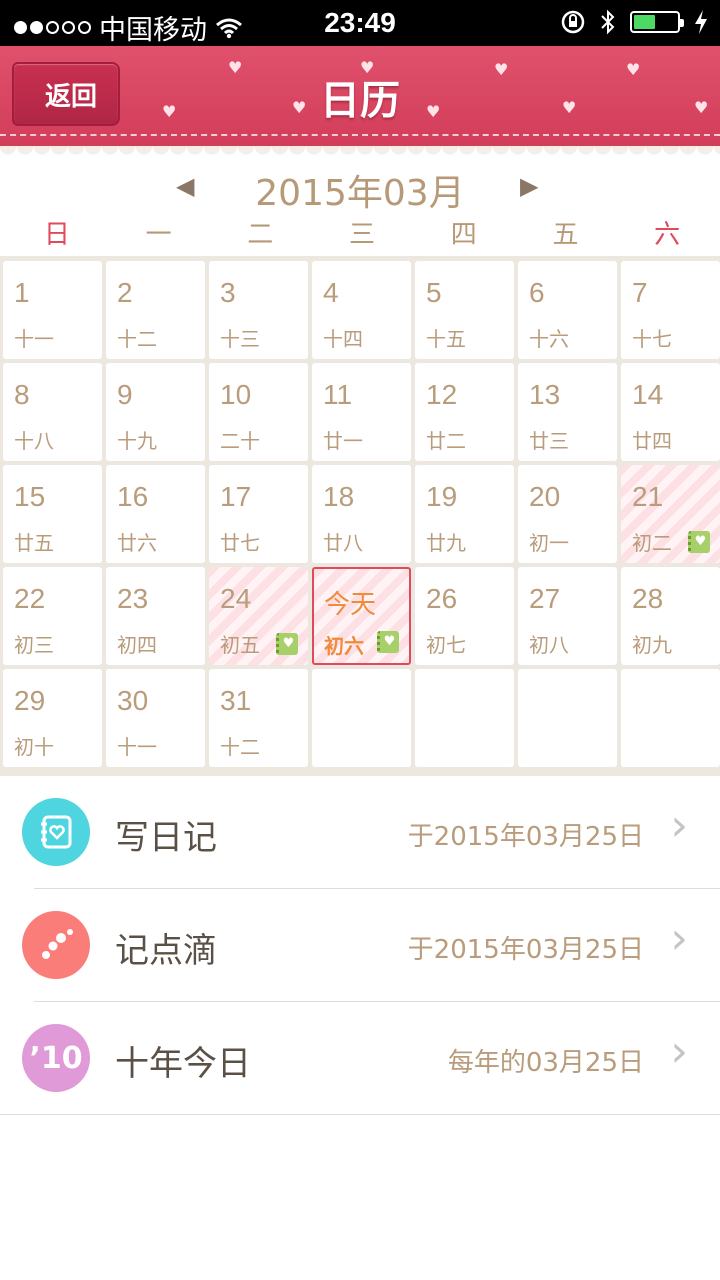  I want to click on lunar-date: 十四, so click(343, 339).